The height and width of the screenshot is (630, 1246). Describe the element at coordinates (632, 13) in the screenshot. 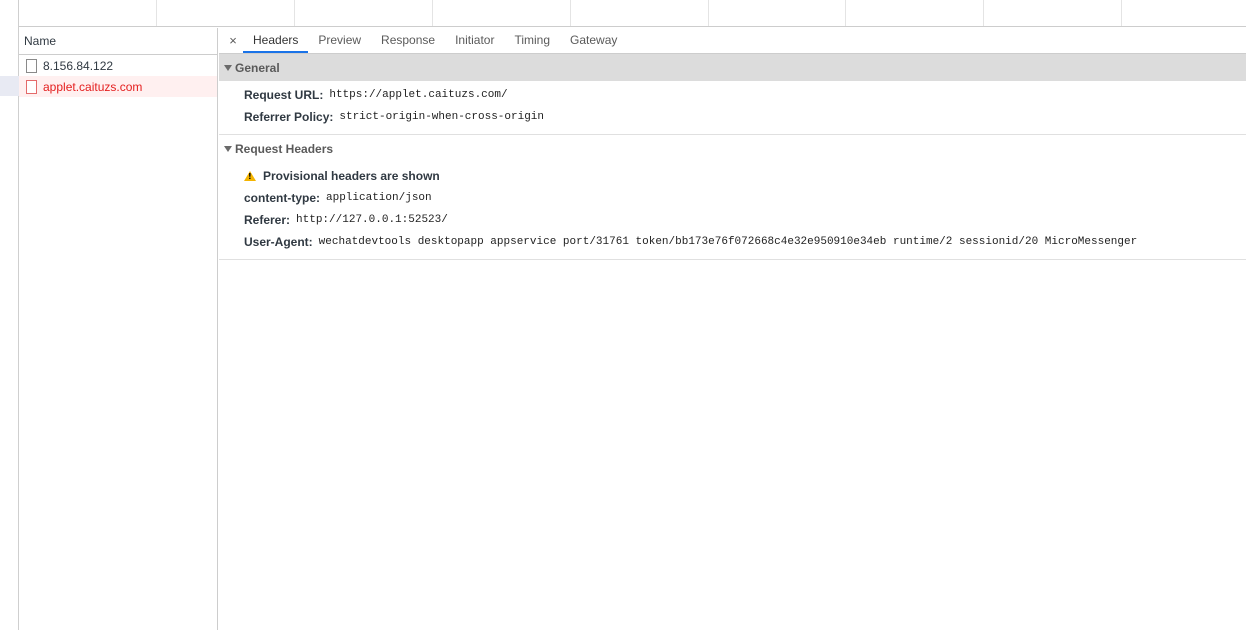

I see `overview-timeline` at that location.